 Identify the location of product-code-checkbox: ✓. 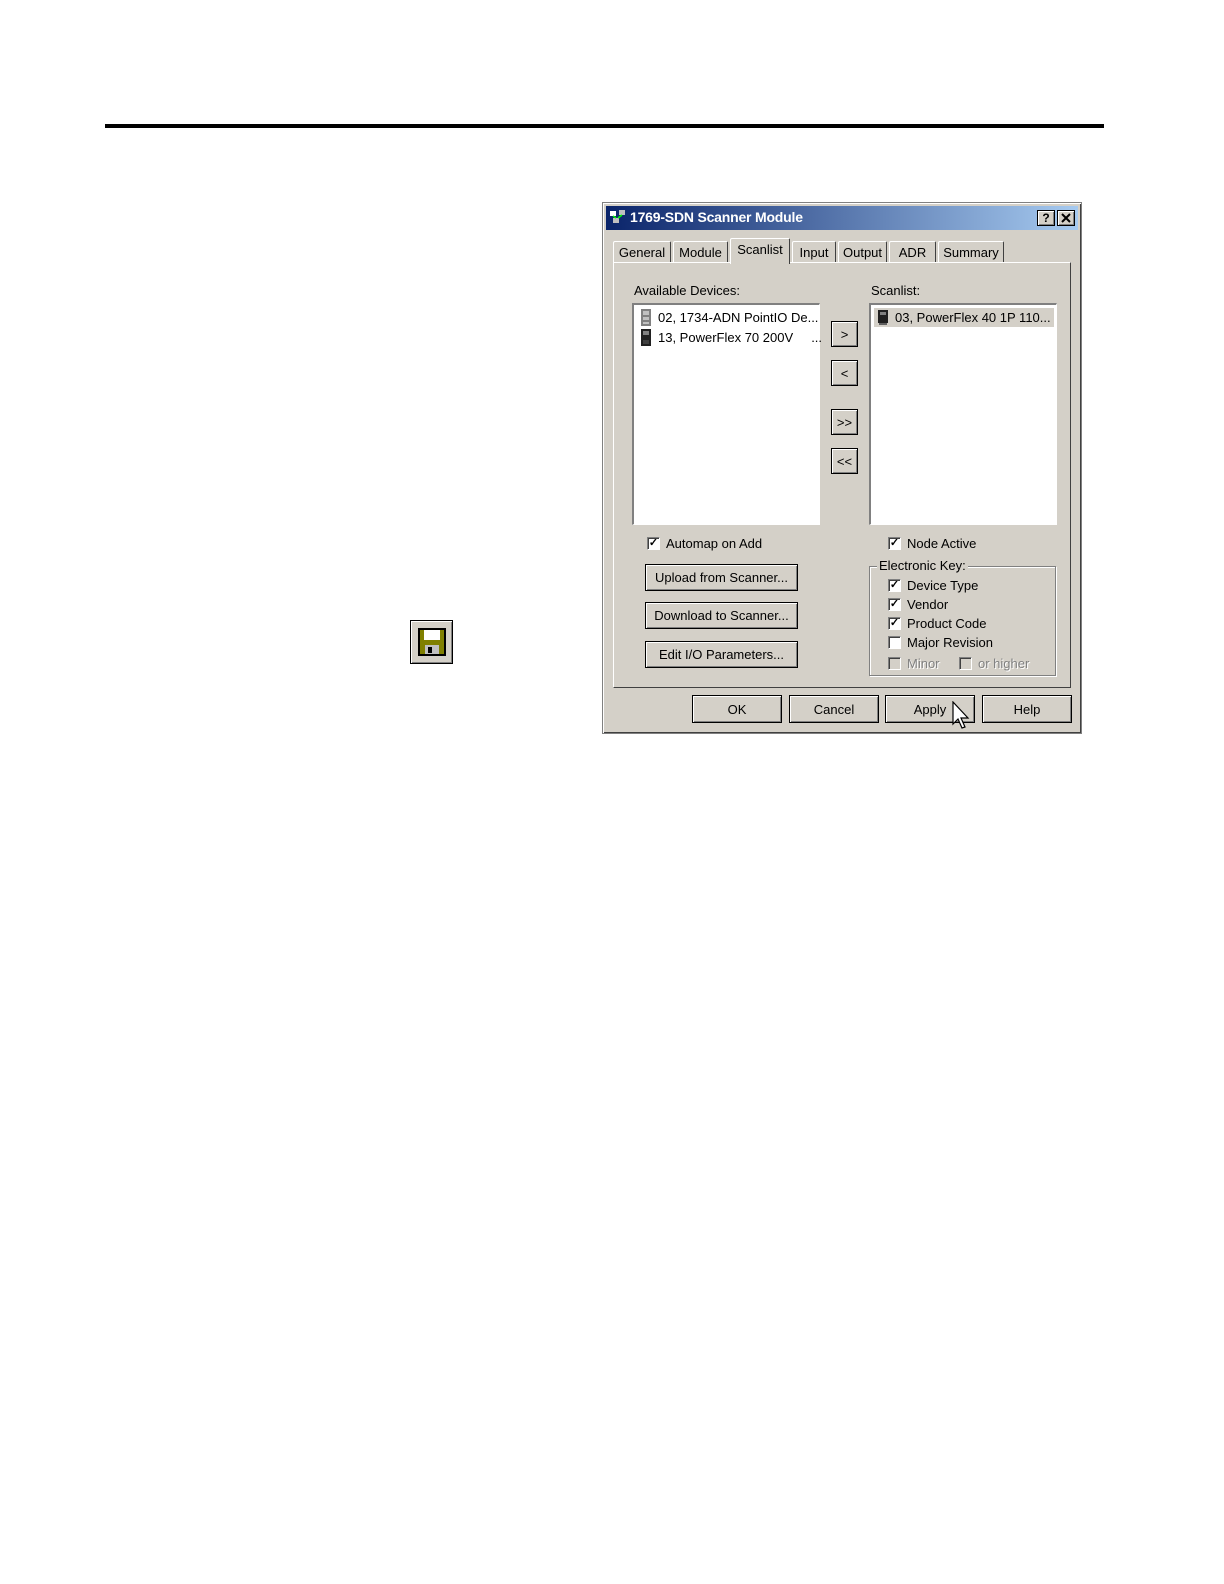
(894, 623).